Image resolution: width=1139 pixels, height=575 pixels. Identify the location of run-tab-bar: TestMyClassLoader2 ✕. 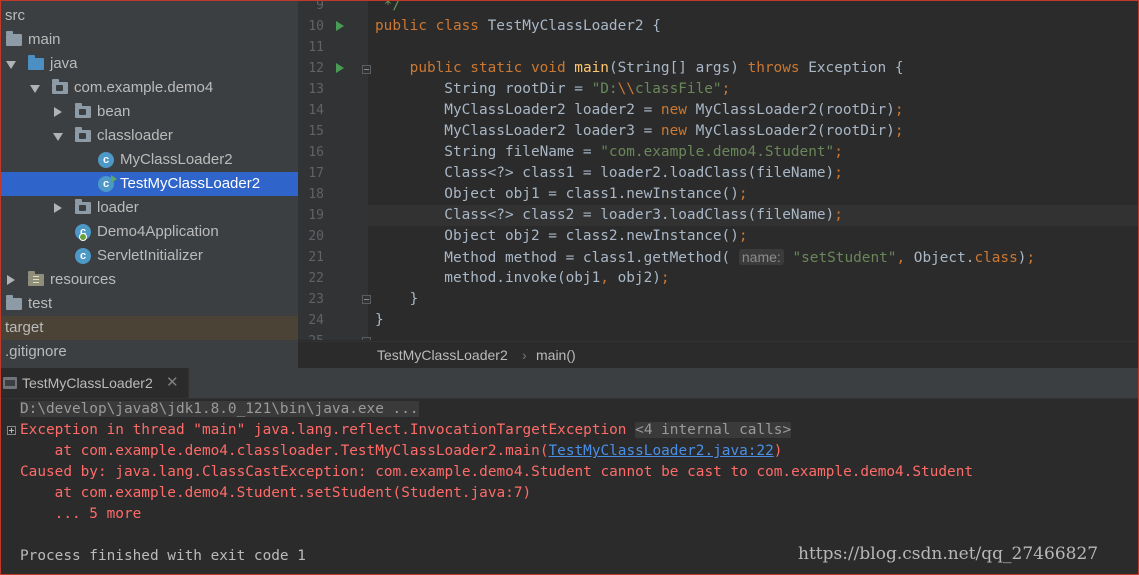
(569, 383).